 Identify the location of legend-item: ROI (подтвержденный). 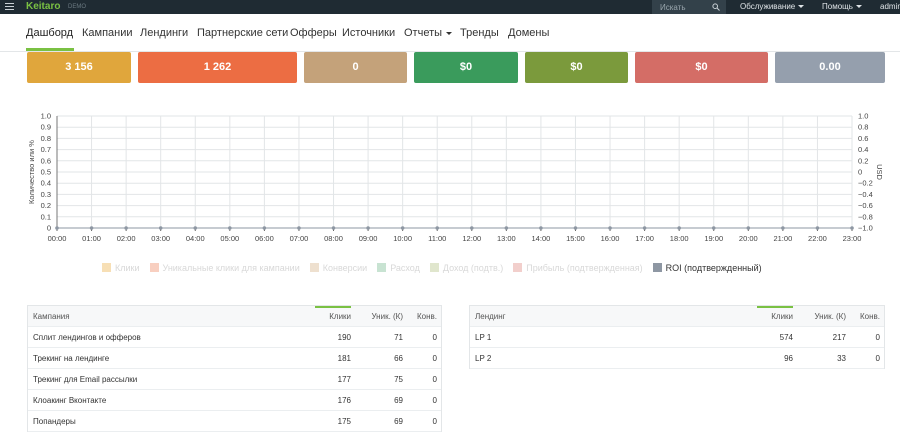
(707, 268).